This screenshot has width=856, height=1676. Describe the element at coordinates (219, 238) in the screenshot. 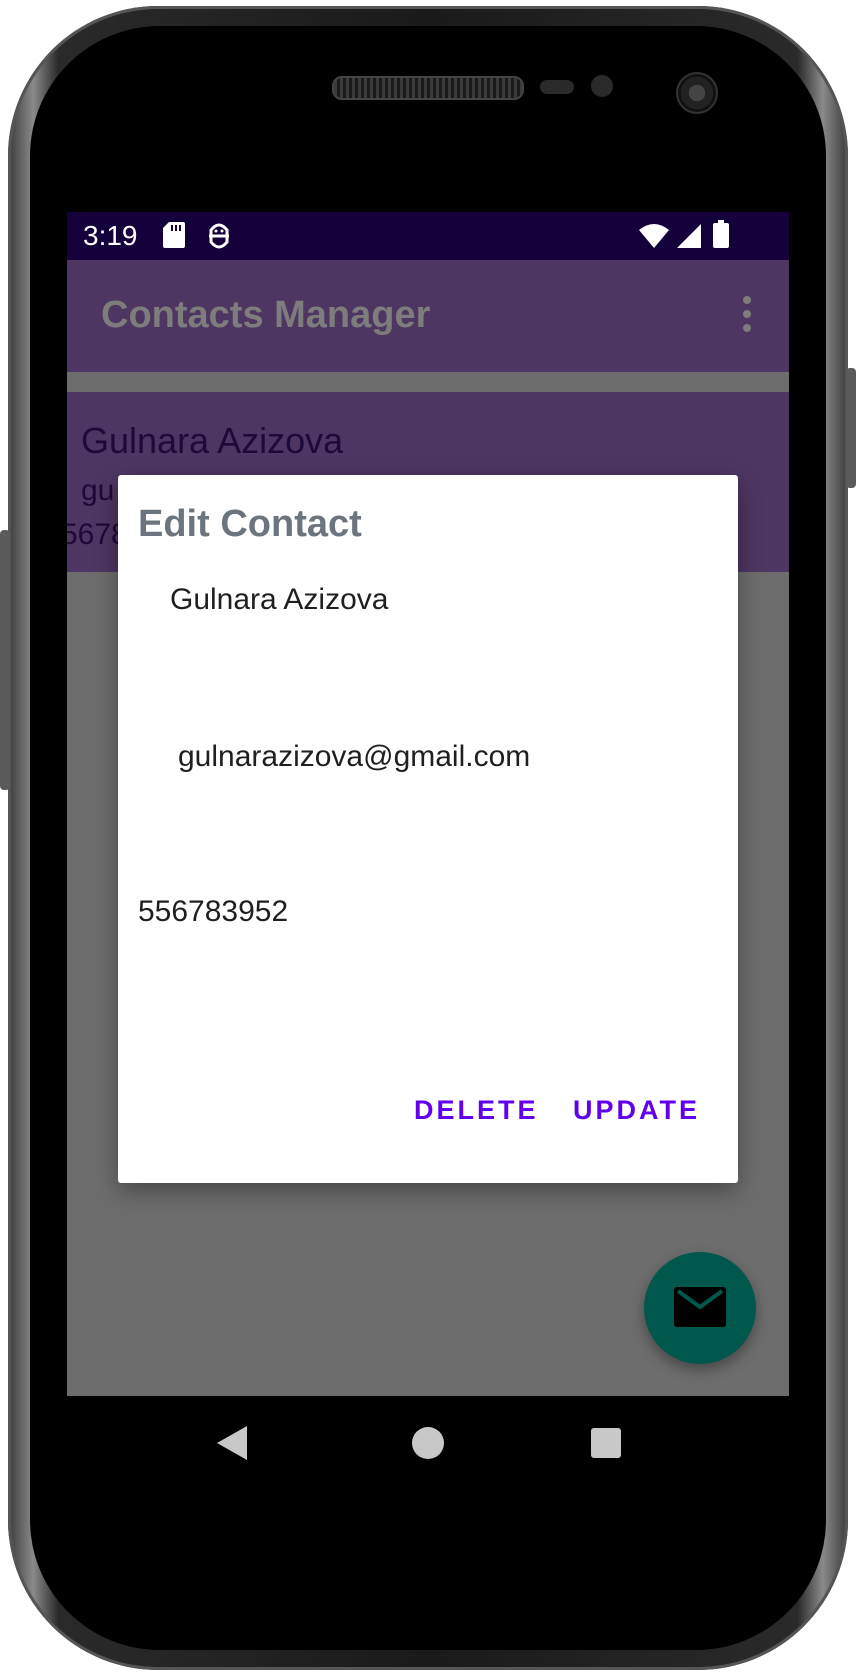

I see `android-debug-icon` at that location.